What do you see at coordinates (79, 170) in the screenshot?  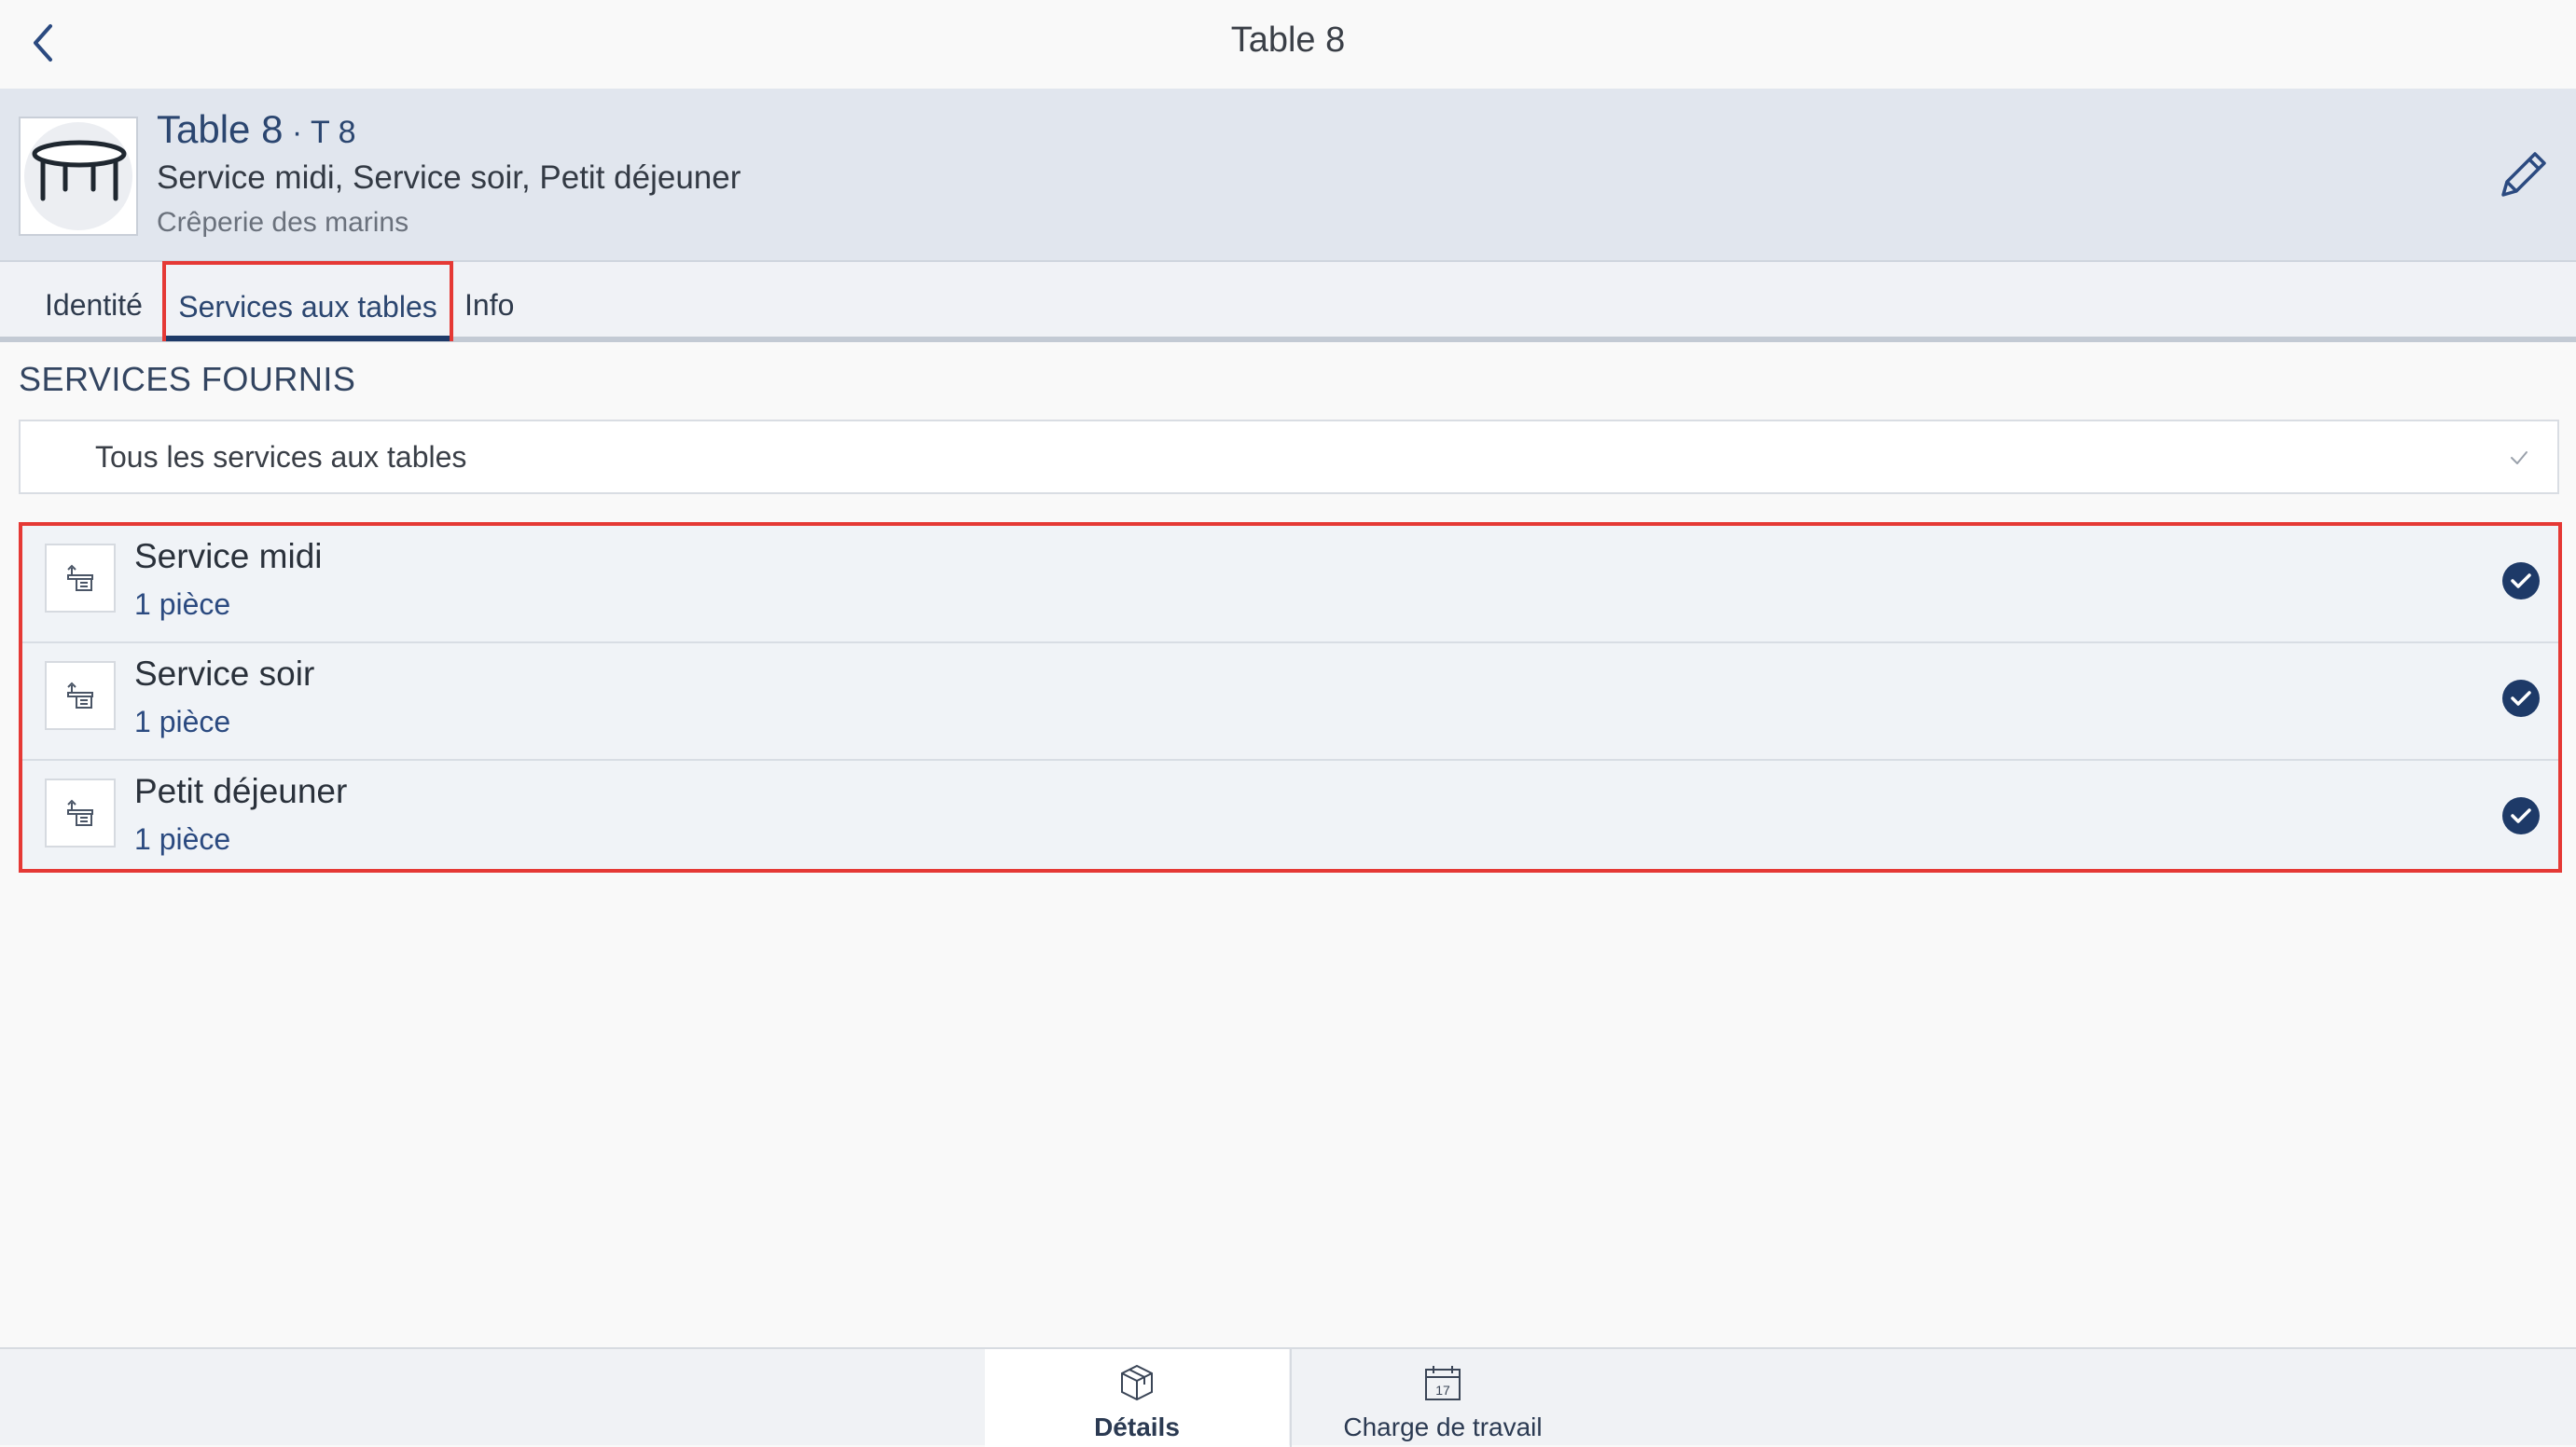 I see `round-table-icon` at bounding box center [79, 170].